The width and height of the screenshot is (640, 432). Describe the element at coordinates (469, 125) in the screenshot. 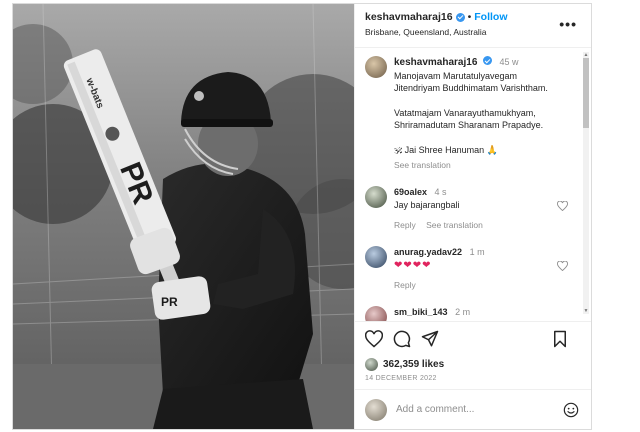

I see `caption-line: Shriramadutam Sharanam Prapadye.` at that location.